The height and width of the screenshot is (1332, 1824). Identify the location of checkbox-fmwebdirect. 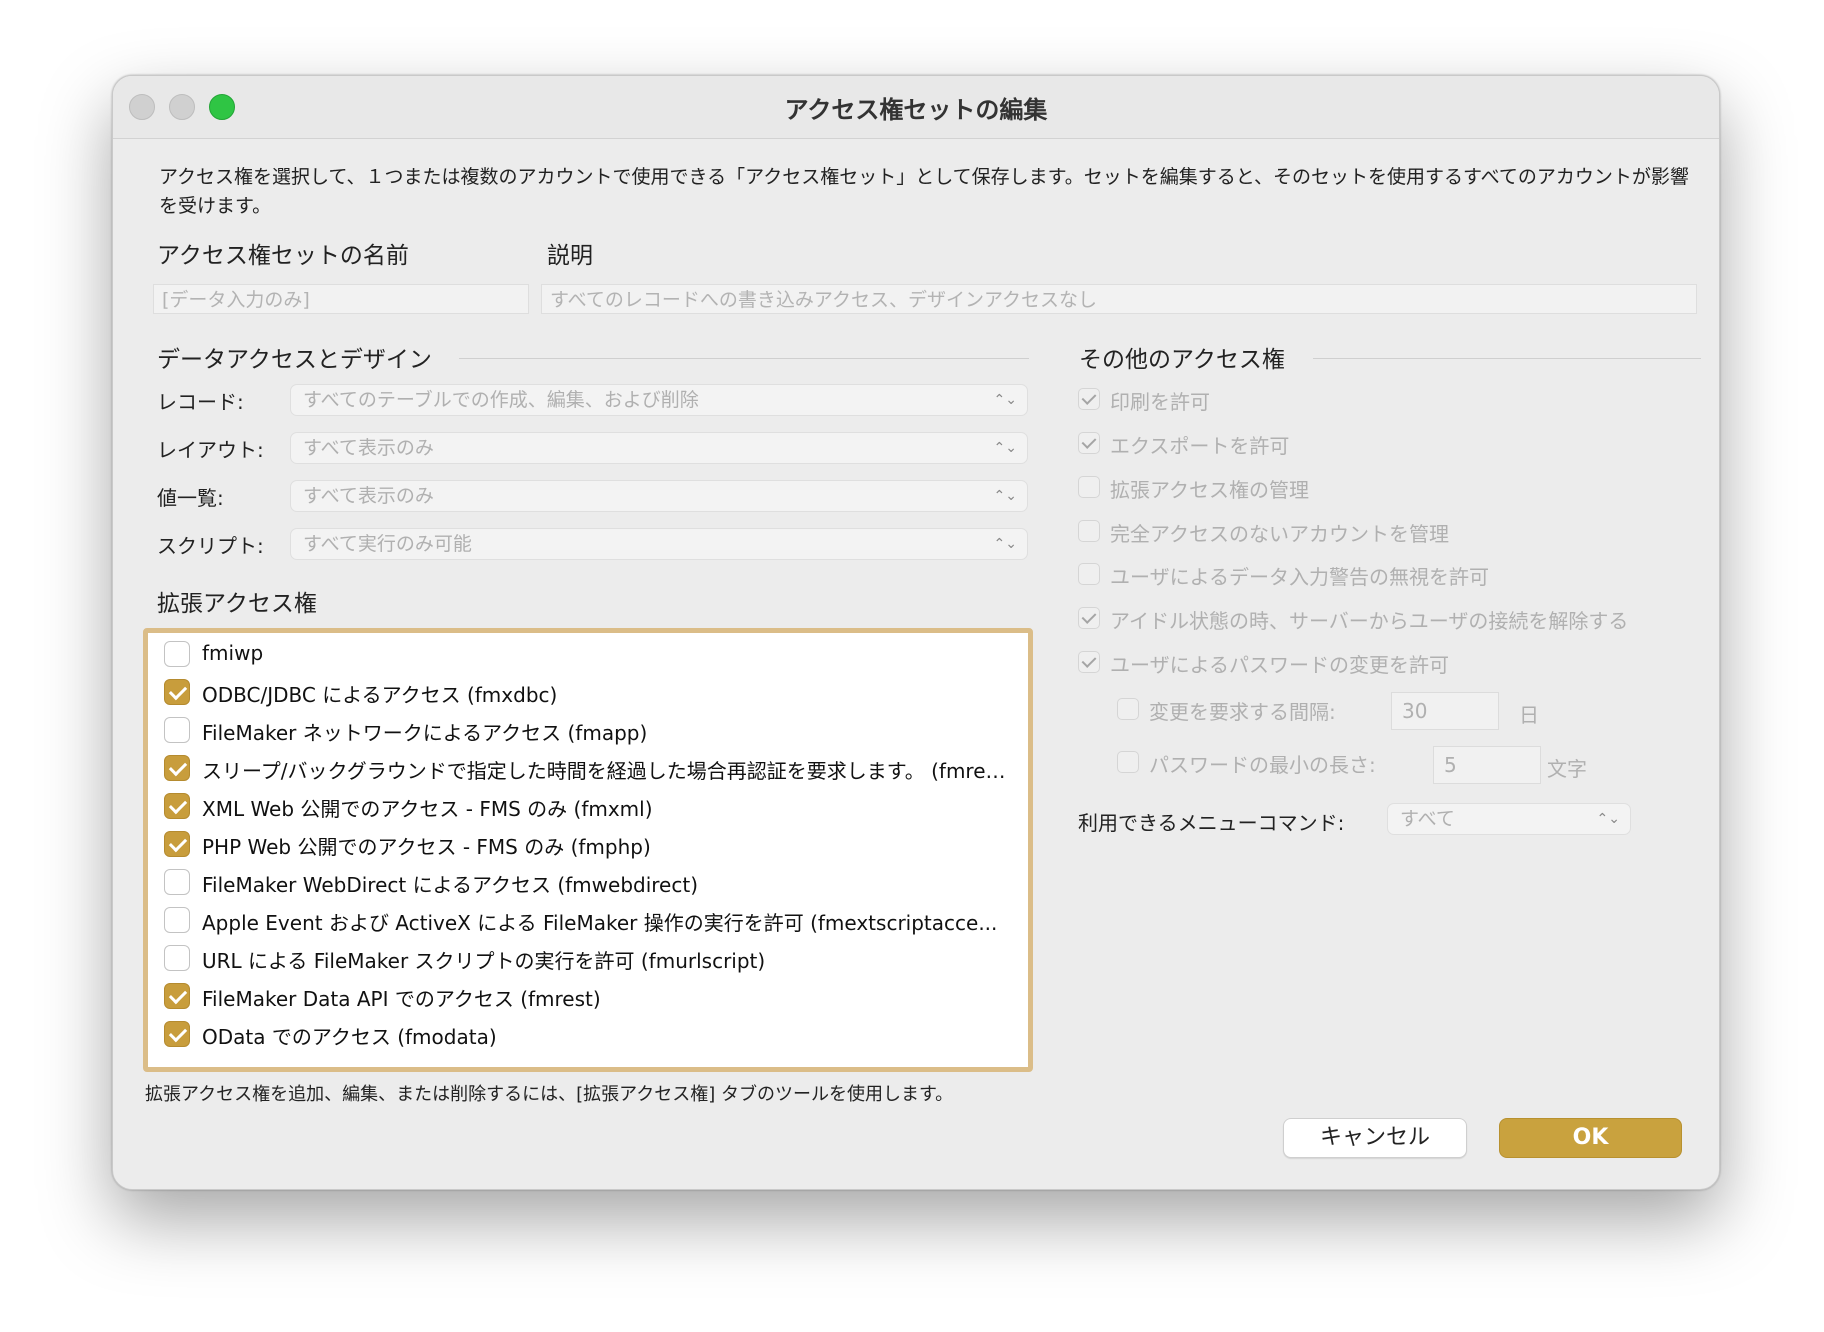
(177, 882).